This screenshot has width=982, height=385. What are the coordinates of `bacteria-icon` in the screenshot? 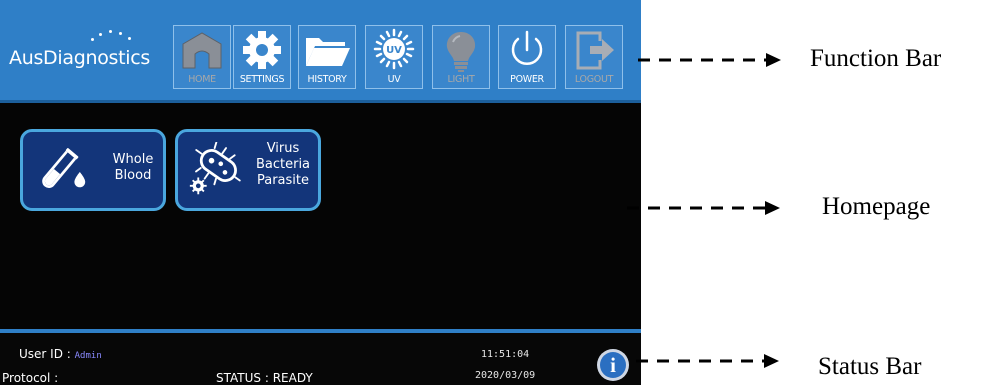 It's located at (215, 168).